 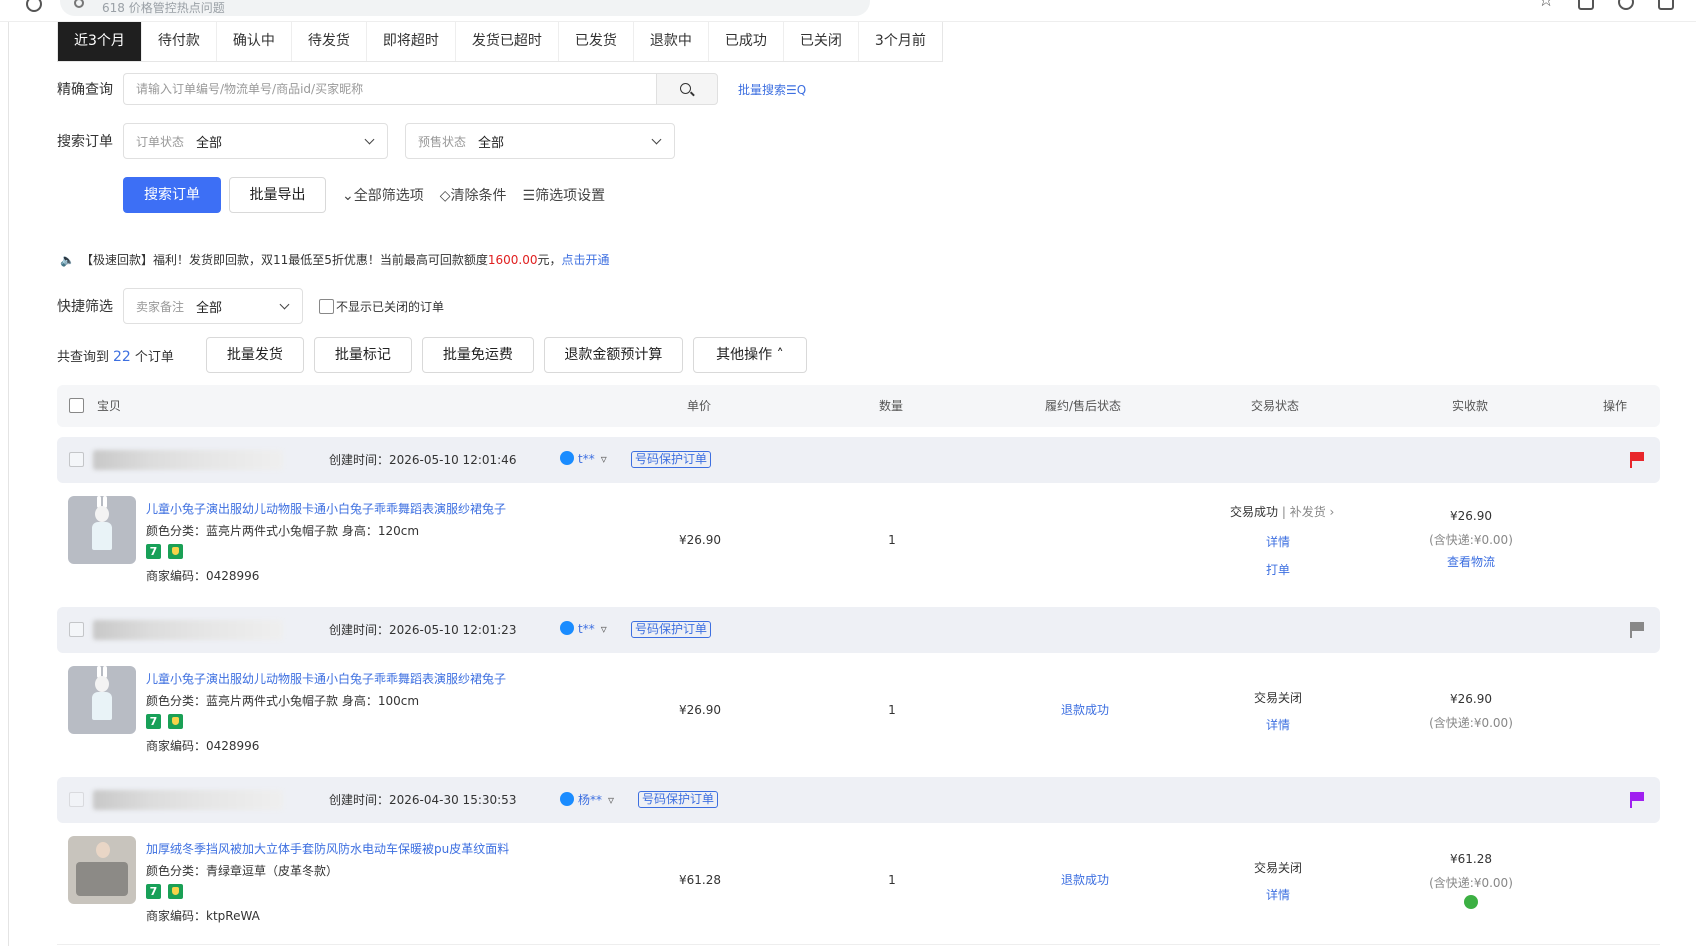 I want to click on notice-suffix: 元，, so click(x=549, y=260).